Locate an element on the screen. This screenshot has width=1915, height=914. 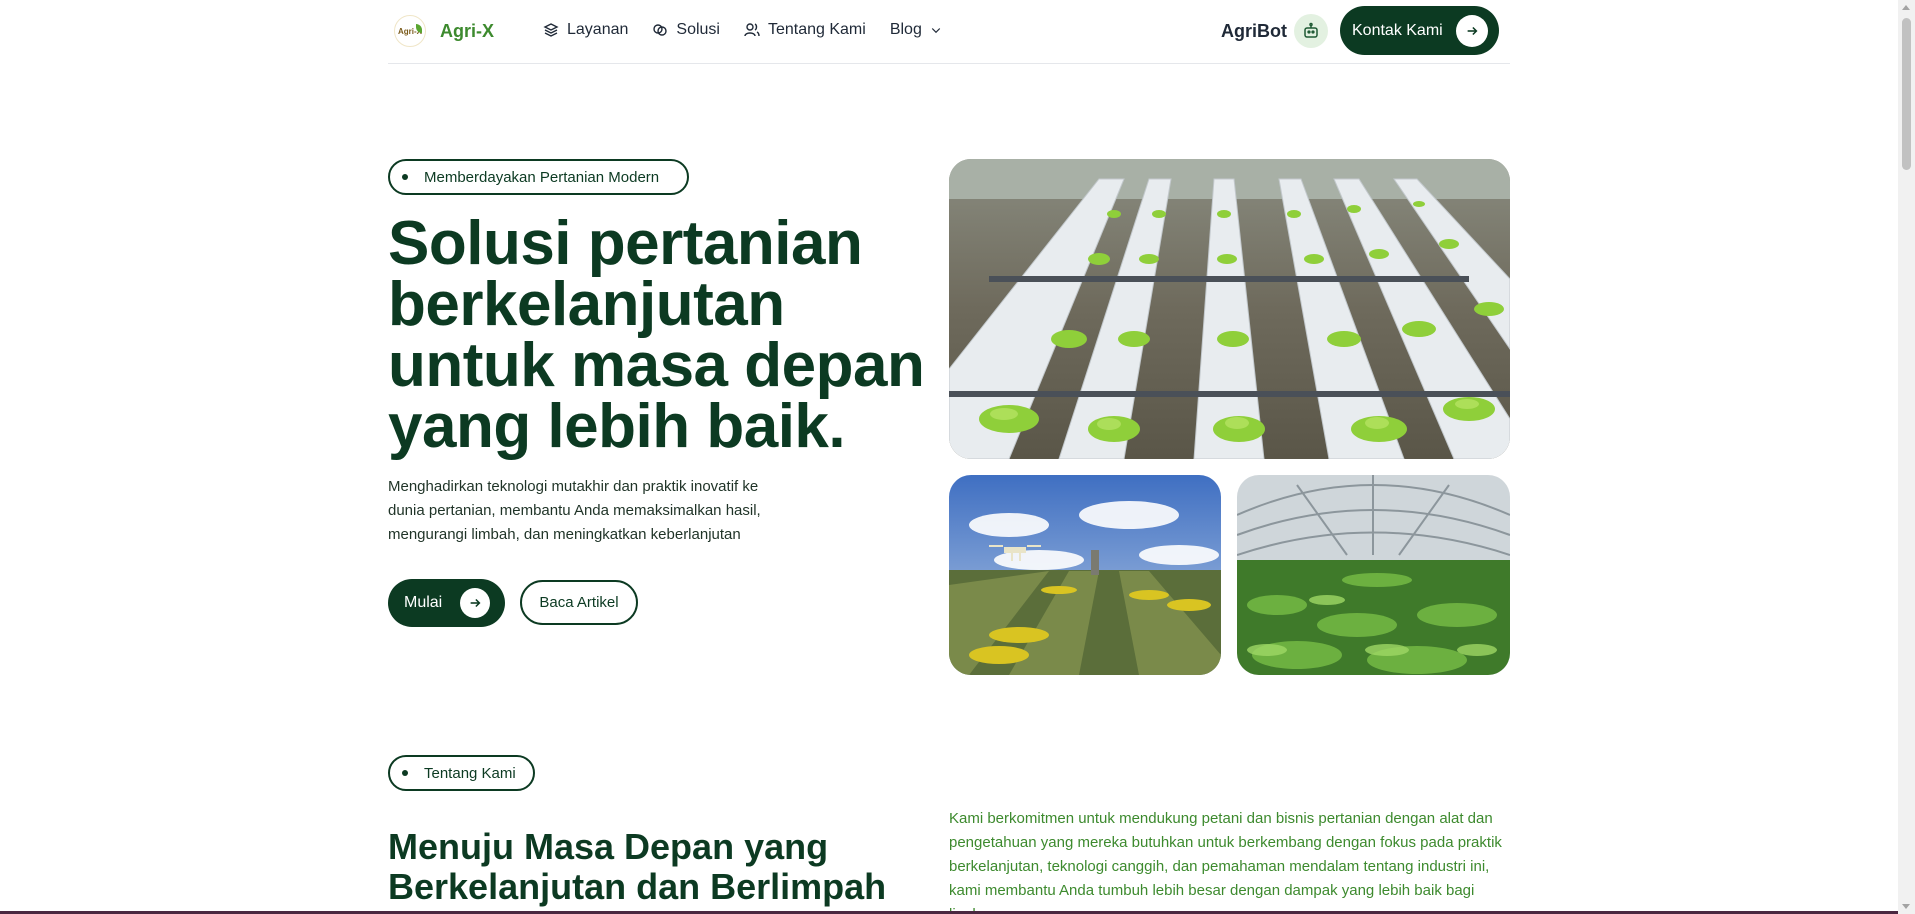
robot-icon is located at coordinates (1311, 30).